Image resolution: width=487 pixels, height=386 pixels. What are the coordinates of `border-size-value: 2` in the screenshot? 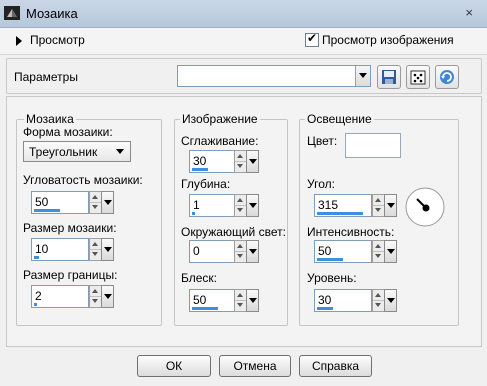 It's located at (38, 296).